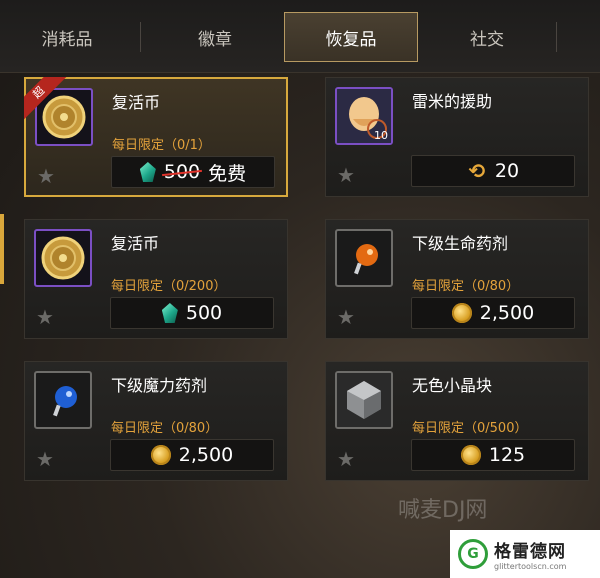  Describe the element at coordinates (487, 39) in the screenshot. I see `tab-label: 社交` at that location.